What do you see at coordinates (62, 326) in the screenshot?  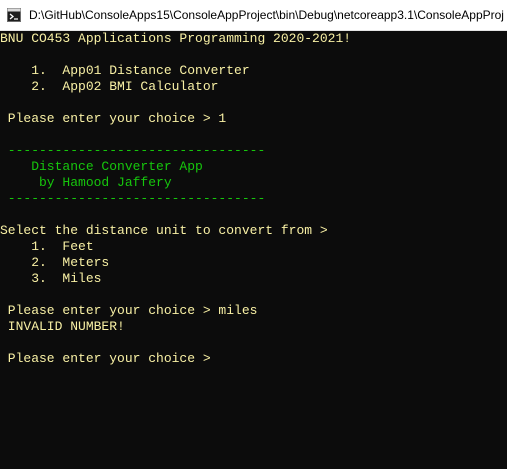 I see `error-message: INVALID NUMBER!` at bounding box center [62, 326].